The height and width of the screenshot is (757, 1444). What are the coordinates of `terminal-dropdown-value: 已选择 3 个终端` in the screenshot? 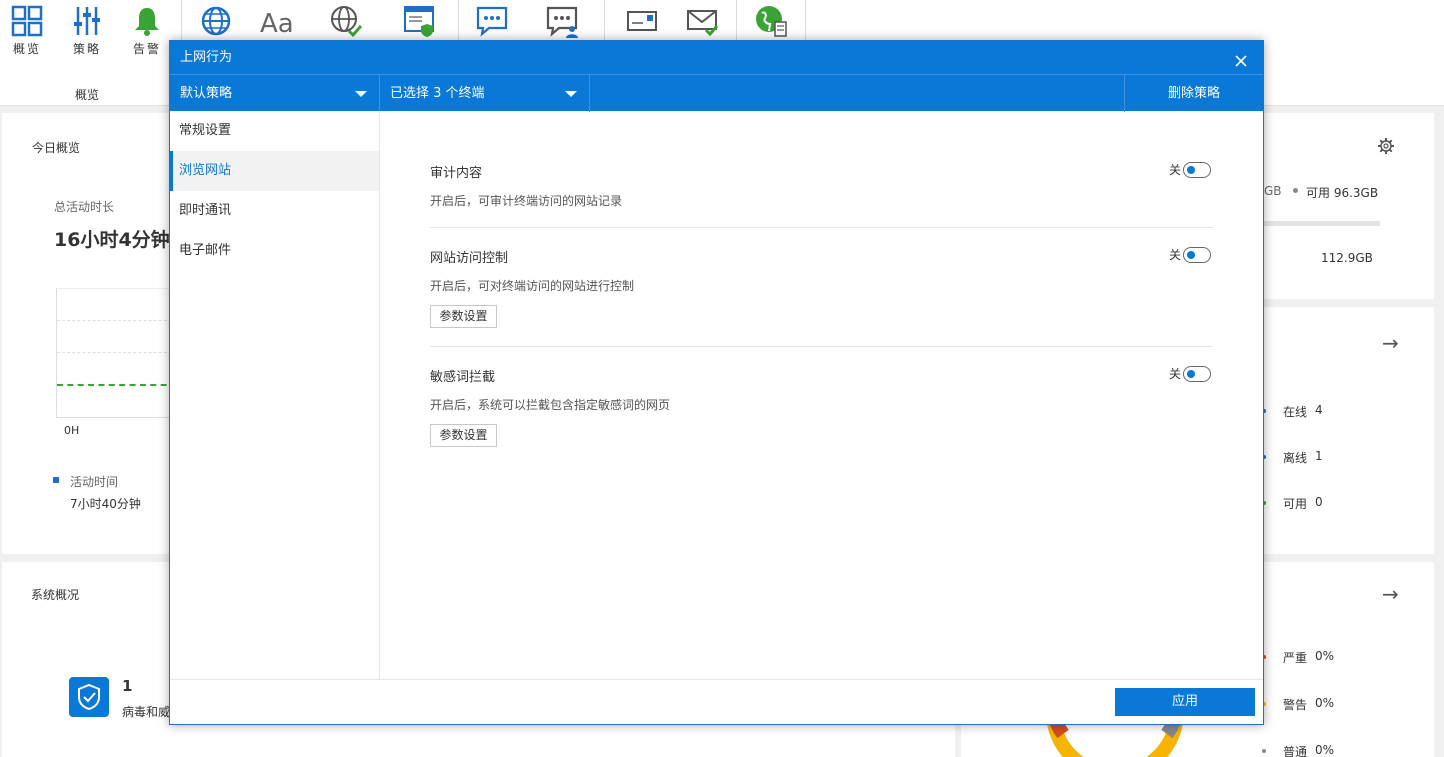 It's located at (437, 93).